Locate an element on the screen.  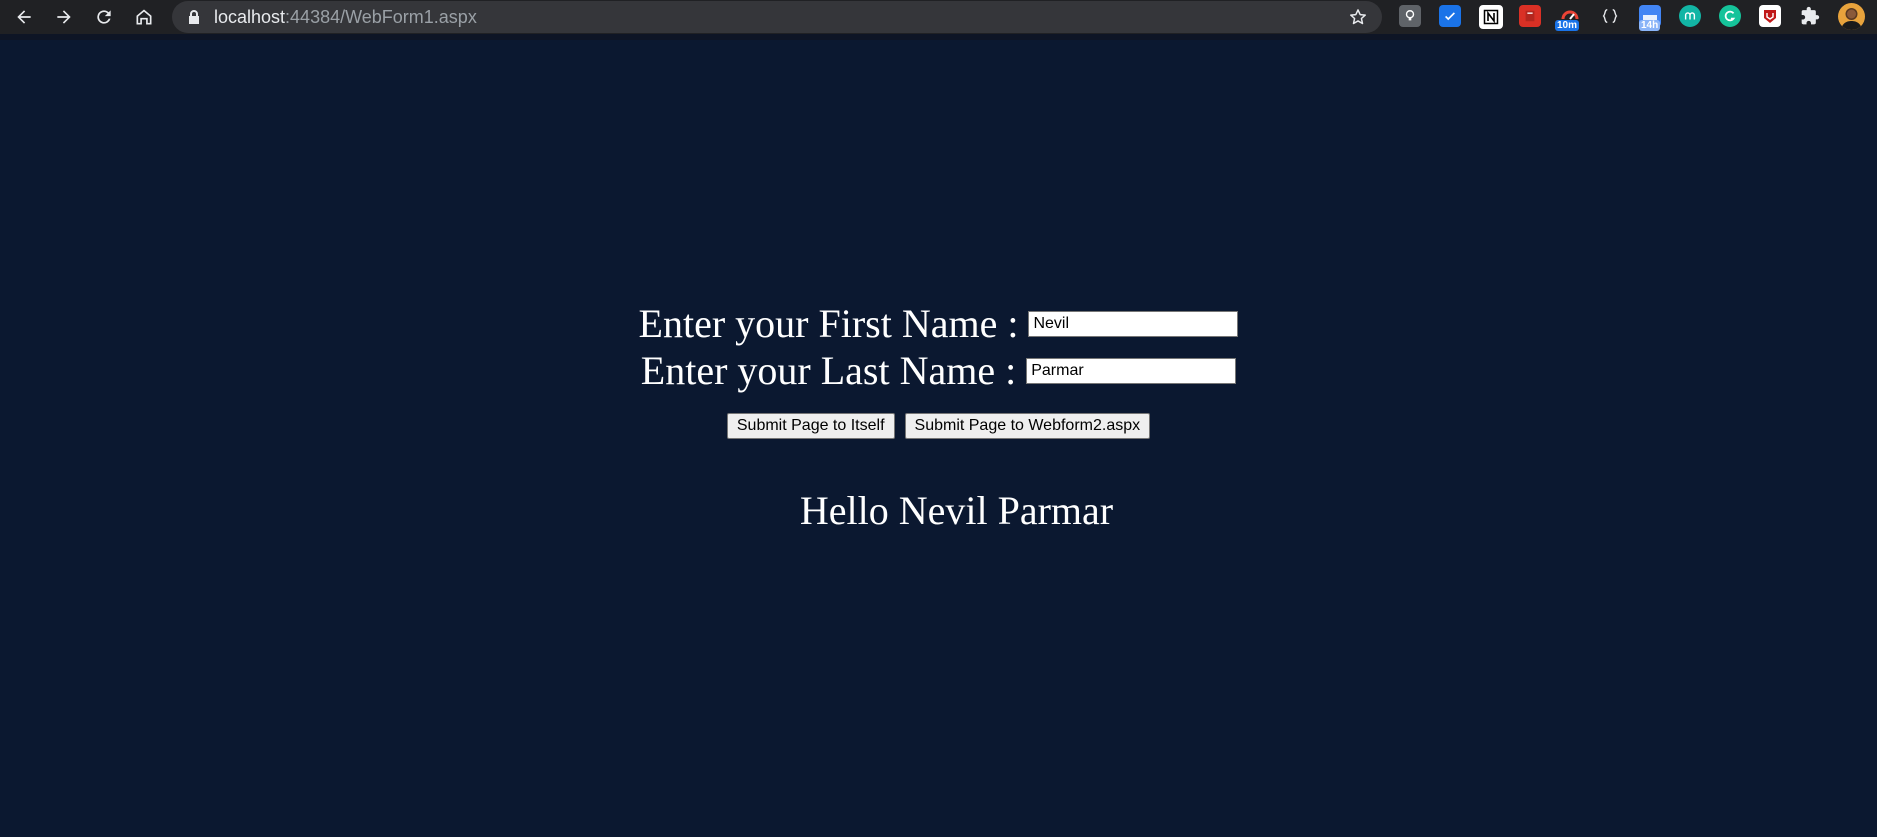
reload-icon is located at coordinates (104, 17).